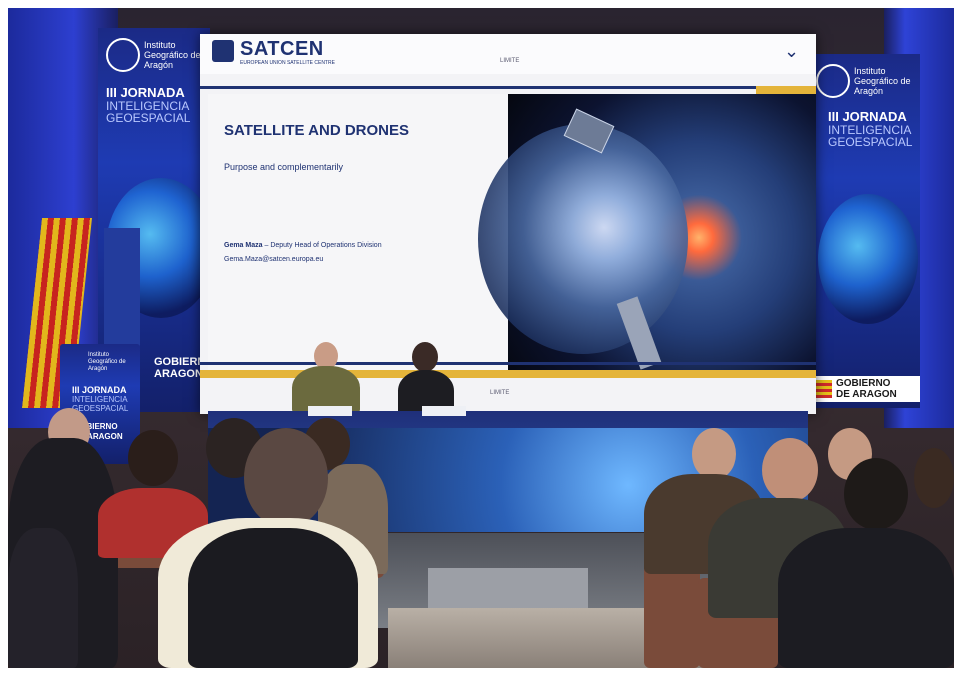  What do you see at coordinates (282, 49) in the screenshot?
I see `satcen-brand: SATCEN` at bounding box center [282, 49].